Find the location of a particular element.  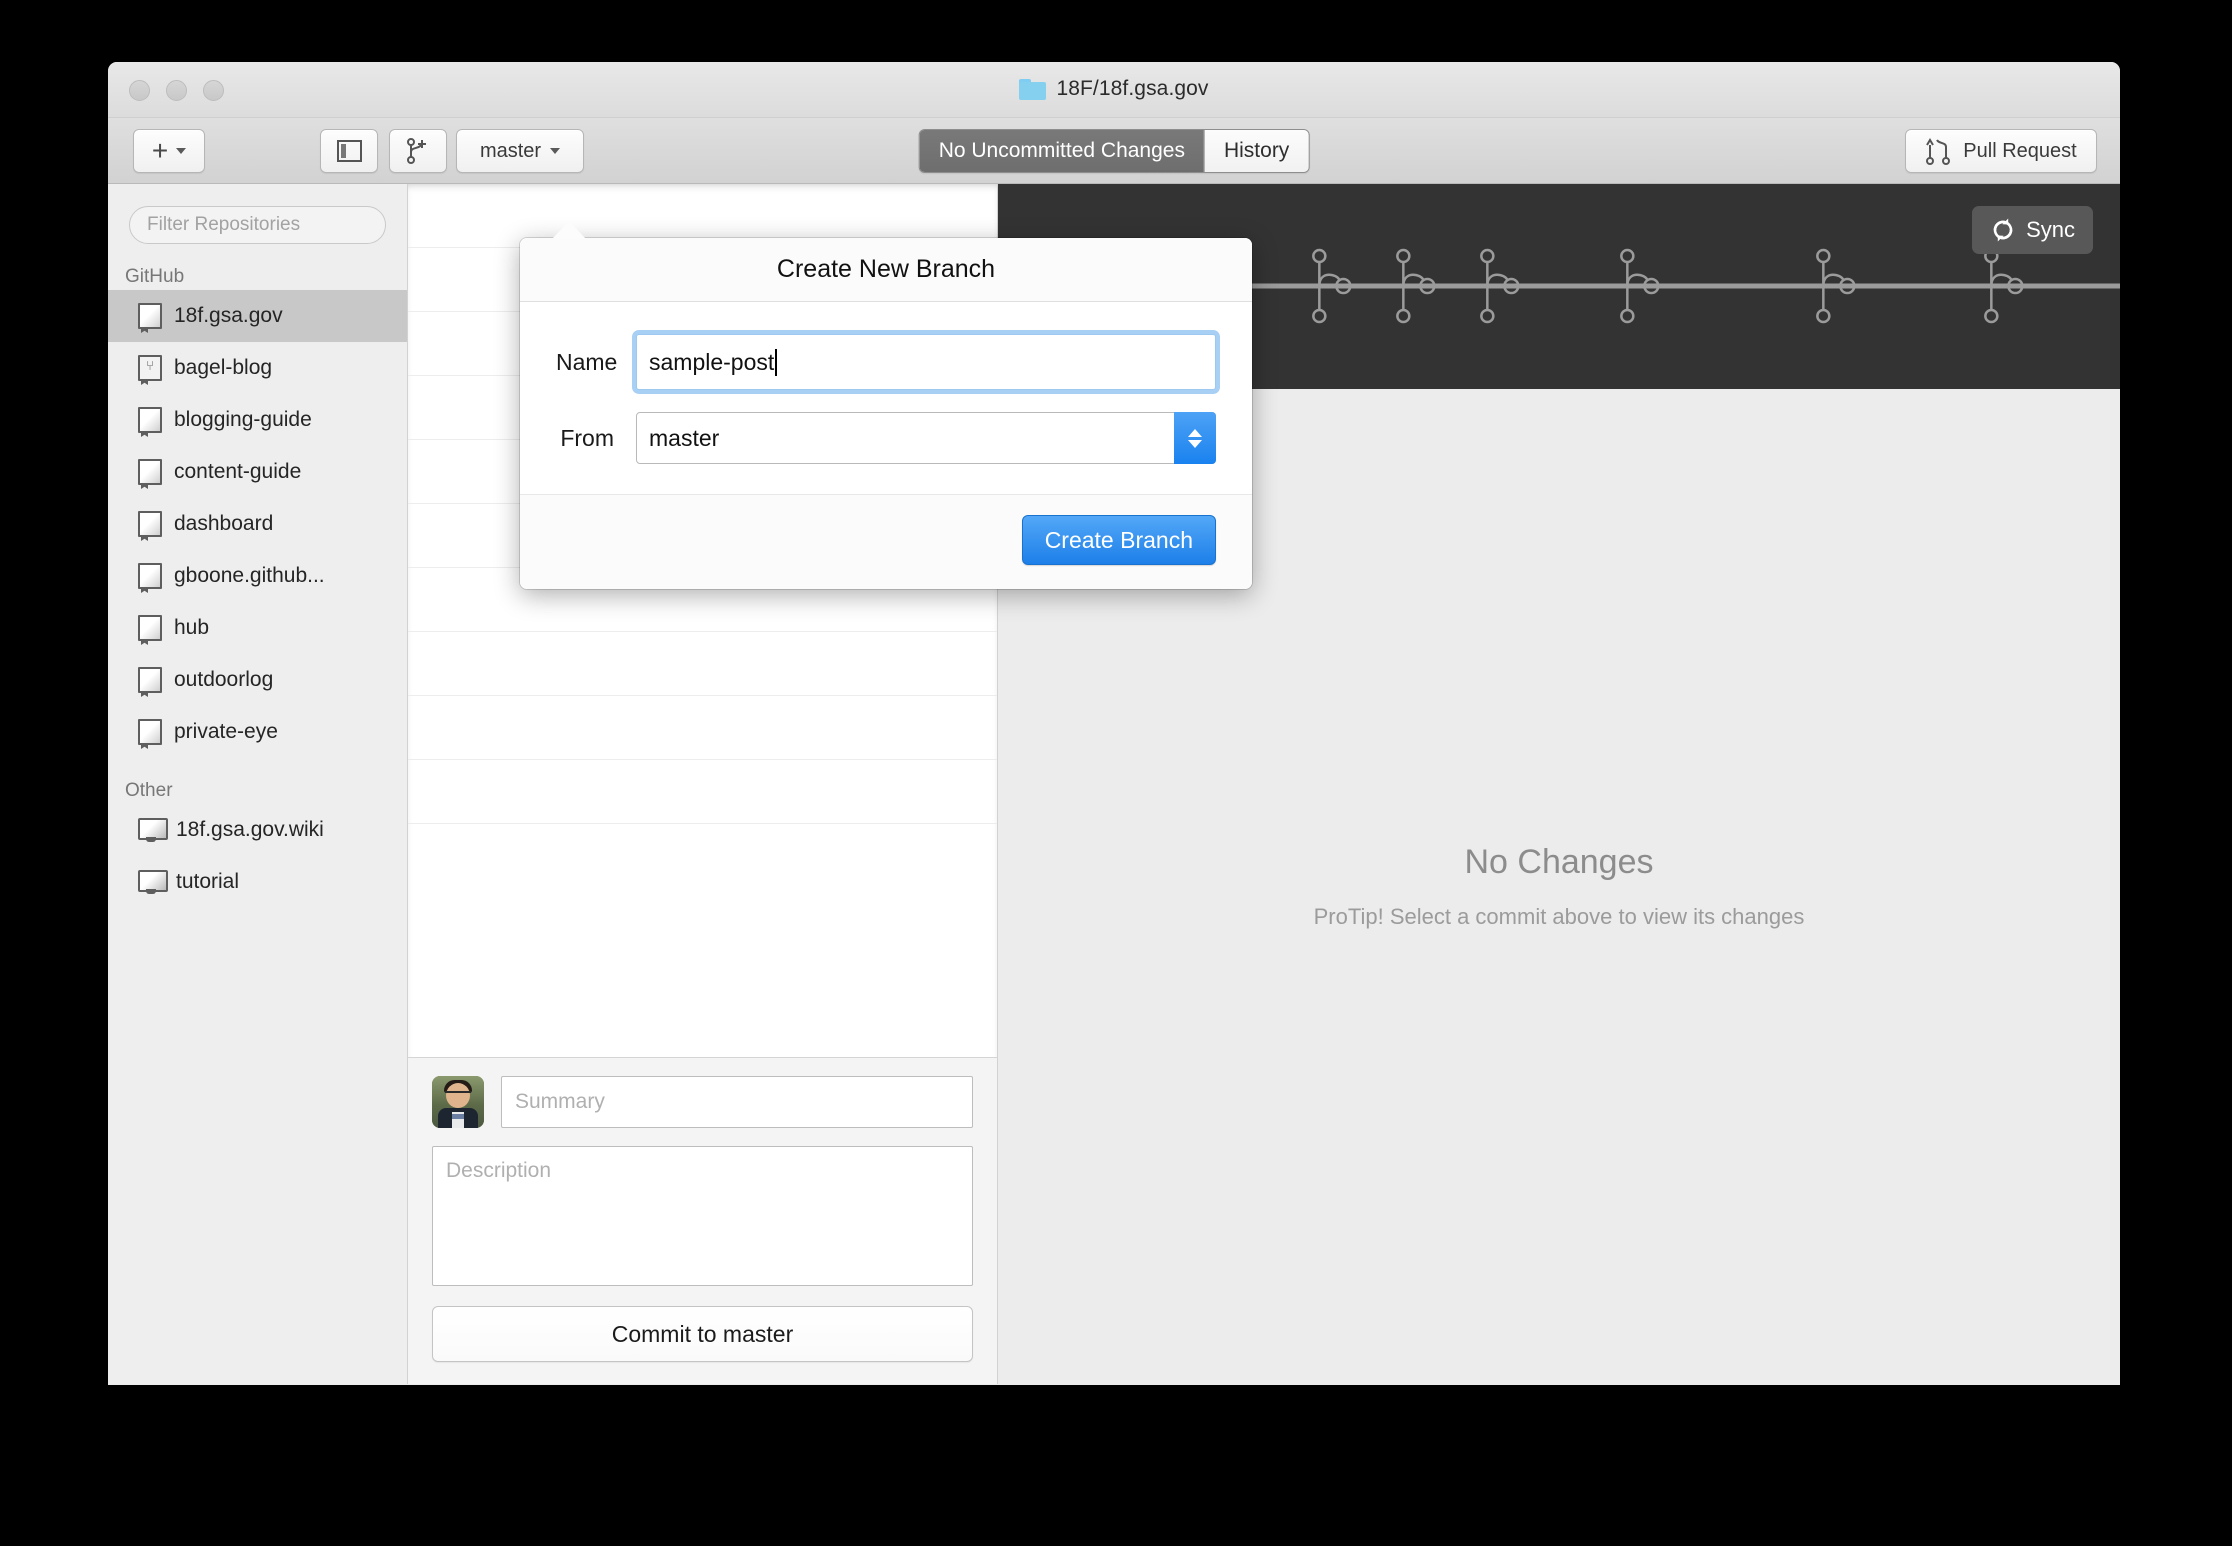

toggle-sidebar-button is located at coordinates (349, 151).